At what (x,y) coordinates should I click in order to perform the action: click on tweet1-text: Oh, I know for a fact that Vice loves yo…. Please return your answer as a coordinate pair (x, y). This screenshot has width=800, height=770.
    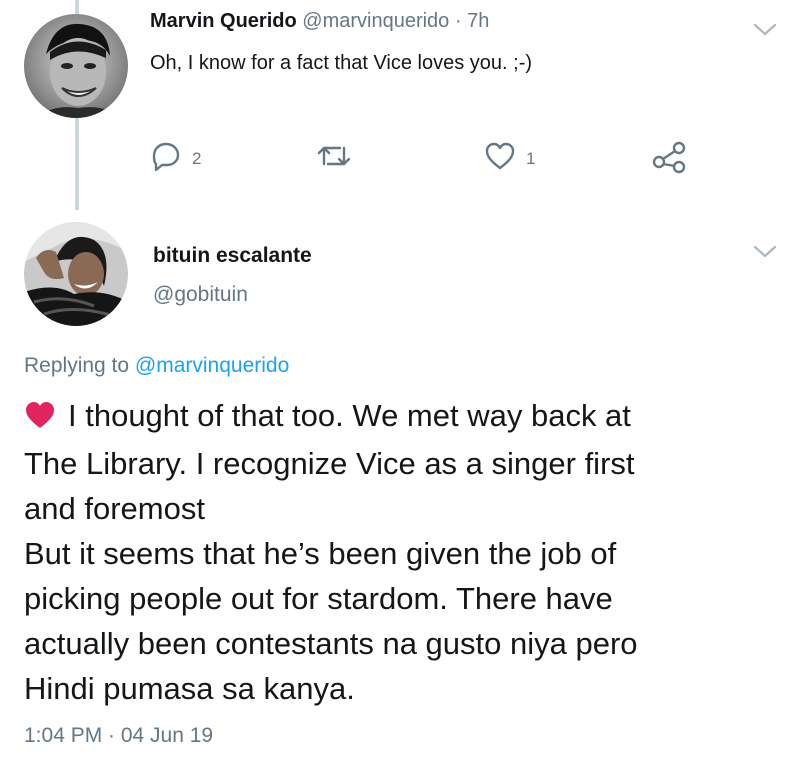
    Looking at the image, I should click on (341, 63).